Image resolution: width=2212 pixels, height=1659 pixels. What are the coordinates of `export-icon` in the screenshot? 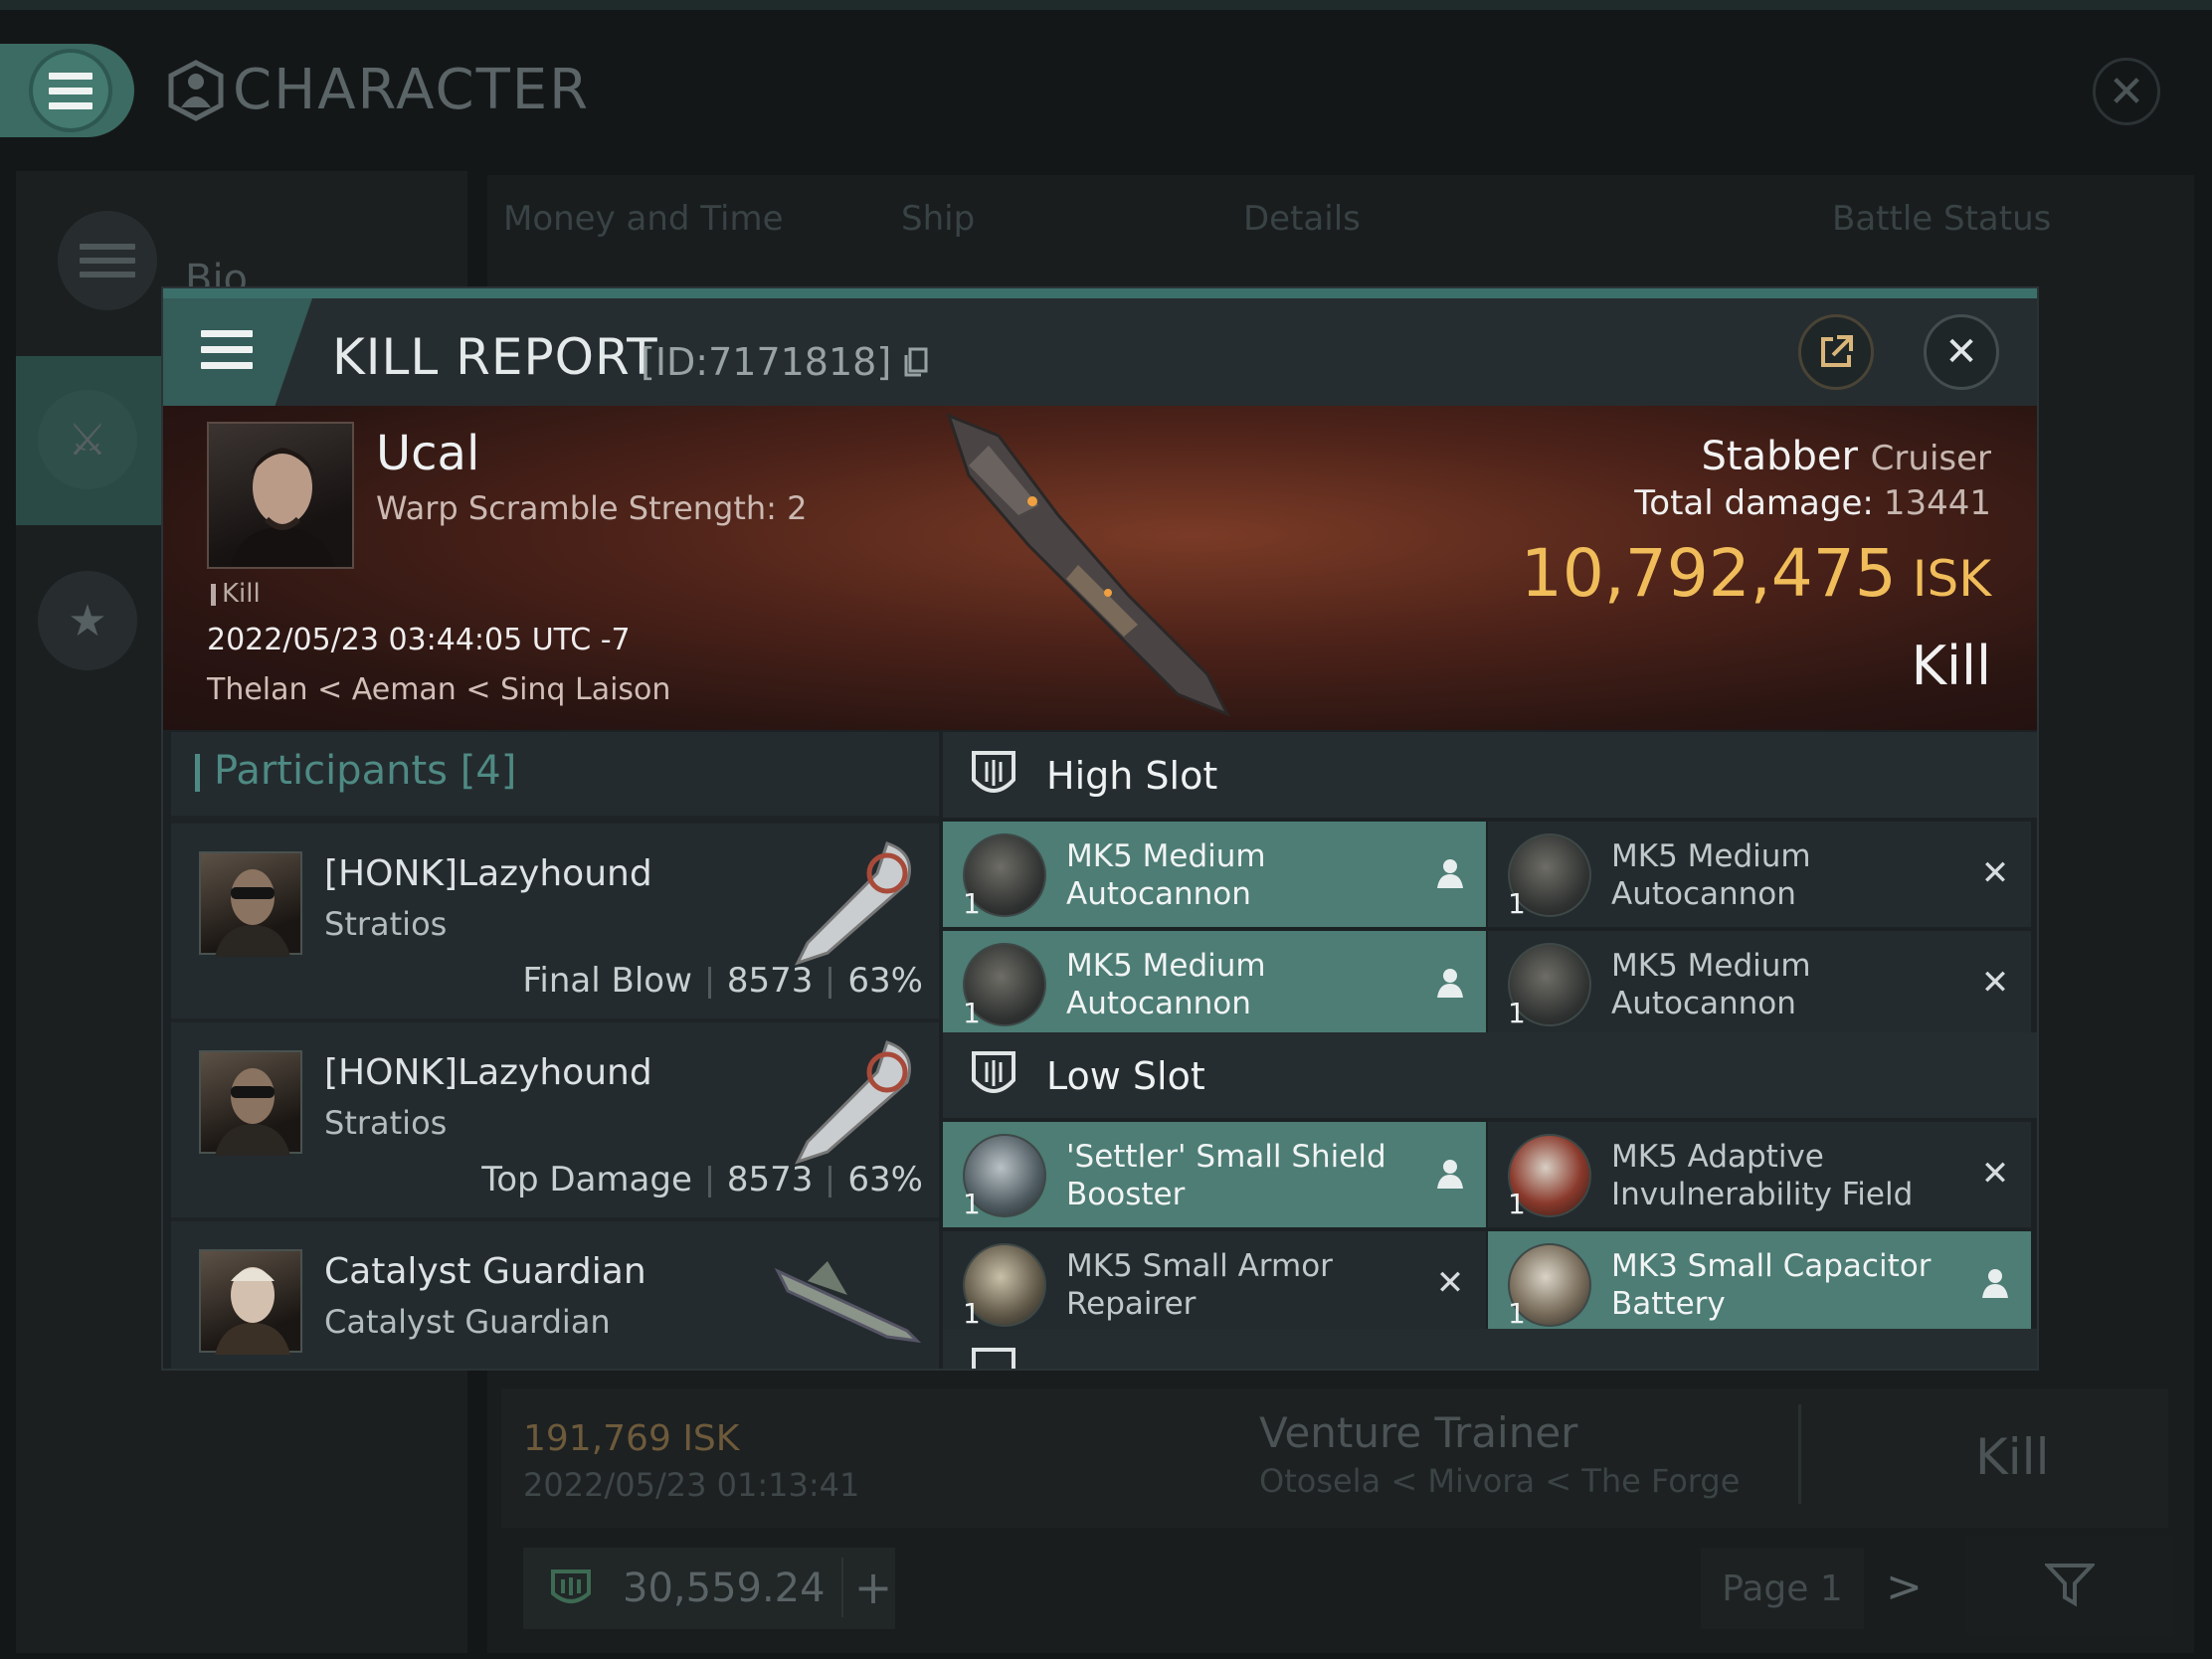 It's located at (1837, 351).